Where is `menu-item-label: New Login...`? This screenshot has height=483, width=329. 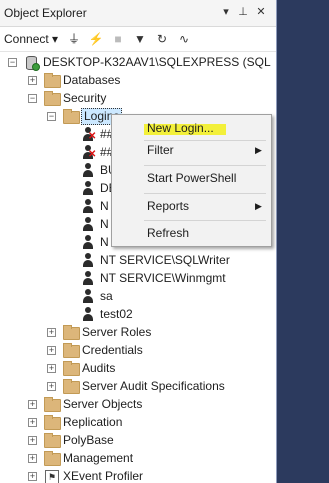 menu-item-label: New Login... is located at coordinates (180, 128).